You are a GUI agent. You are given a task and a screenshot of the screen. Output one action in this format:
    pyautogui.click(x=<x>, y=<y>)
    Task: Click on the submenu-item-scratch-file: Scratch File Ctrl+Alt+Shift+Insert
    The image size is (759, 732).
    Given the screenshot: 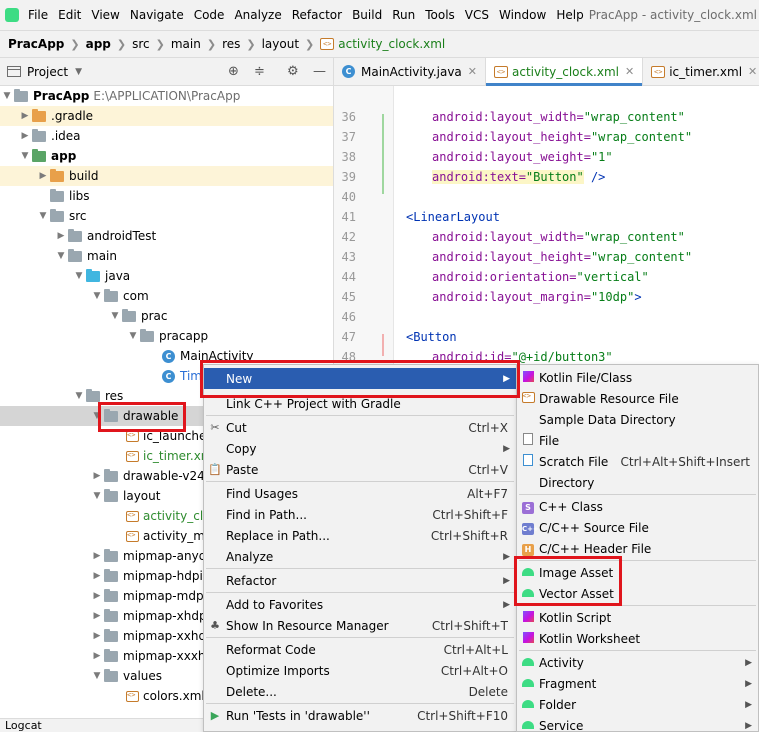 What is the action you would take?
    pyautogui.click(x=637, y=461)
    